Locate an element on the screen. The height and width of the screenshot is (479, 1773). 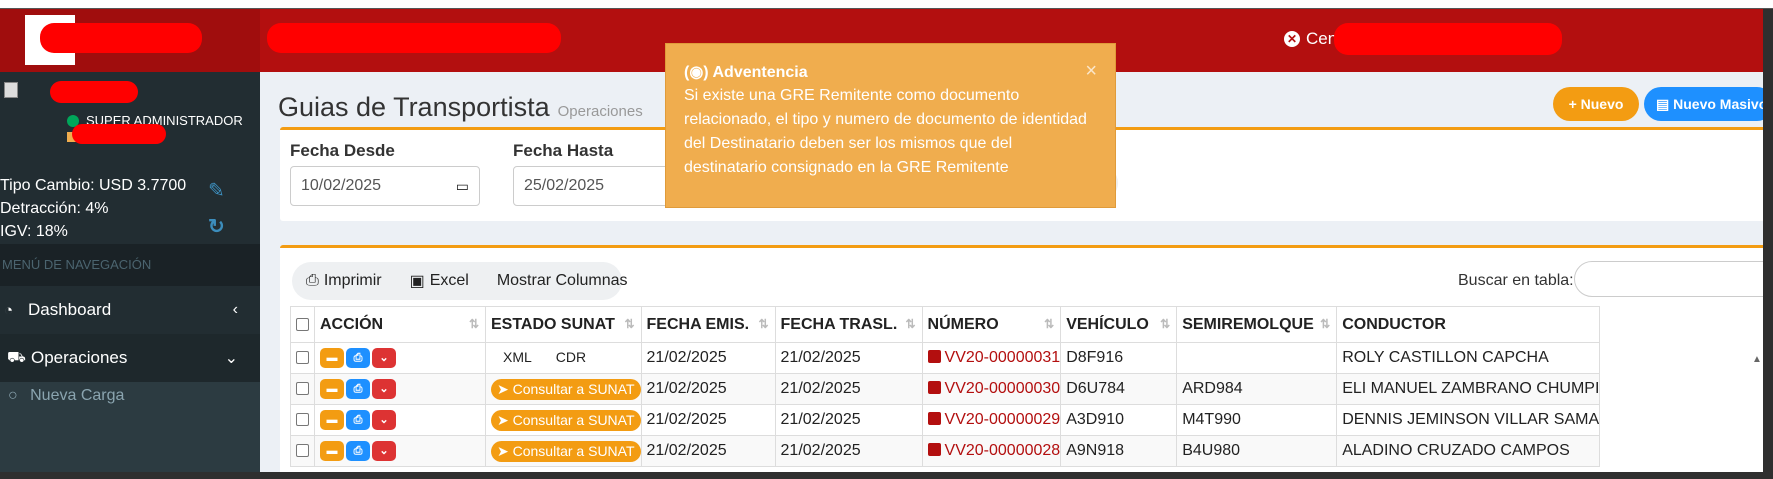
browser-top-edge is located at coordinates (886, 4).